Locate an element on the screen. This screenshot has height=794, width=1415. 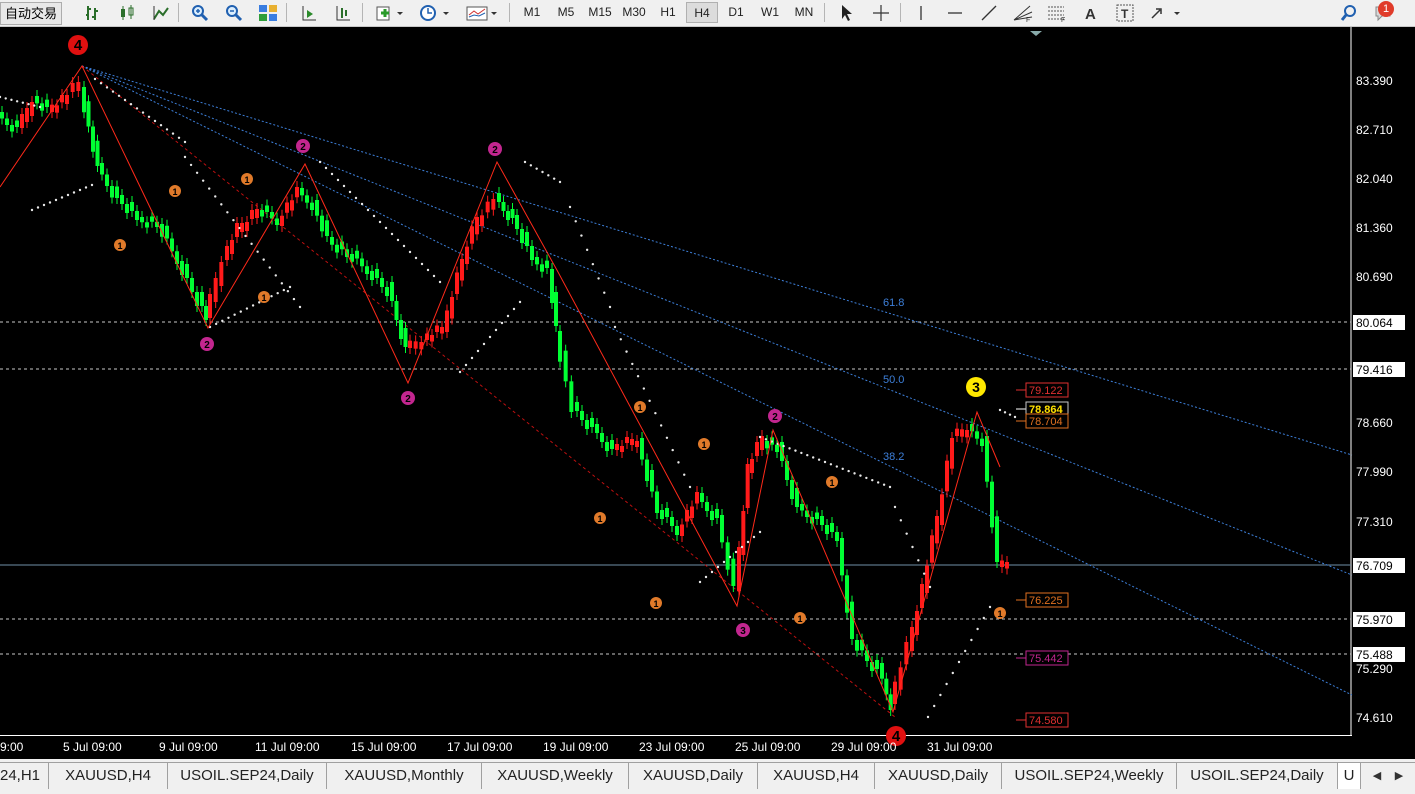
text-label-icon: T is located at coordinates (1125, 12).